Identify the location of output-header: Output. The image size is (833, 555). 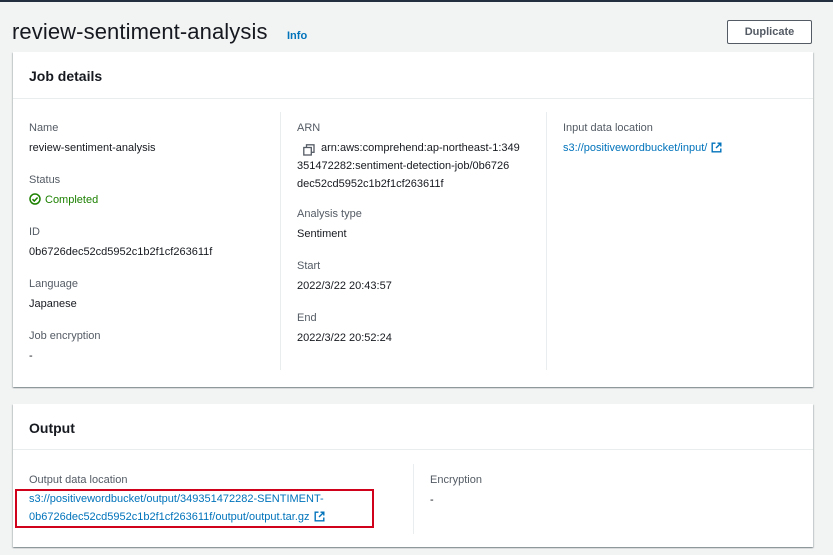
(413, 427).